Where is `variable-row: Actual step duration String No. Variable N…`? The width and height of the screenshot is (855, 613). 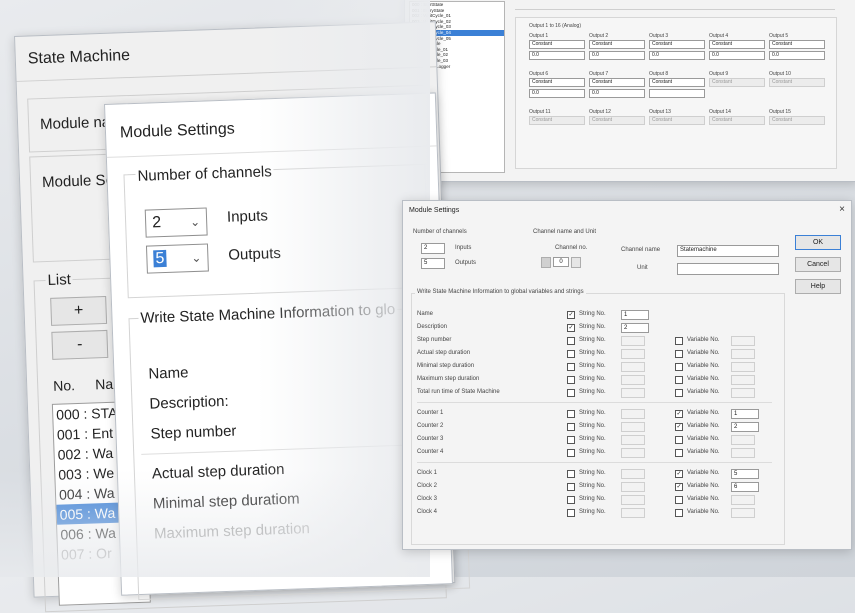
variable-row: Actual step duration String No. Variable N… is located at coordinates (597, 354).